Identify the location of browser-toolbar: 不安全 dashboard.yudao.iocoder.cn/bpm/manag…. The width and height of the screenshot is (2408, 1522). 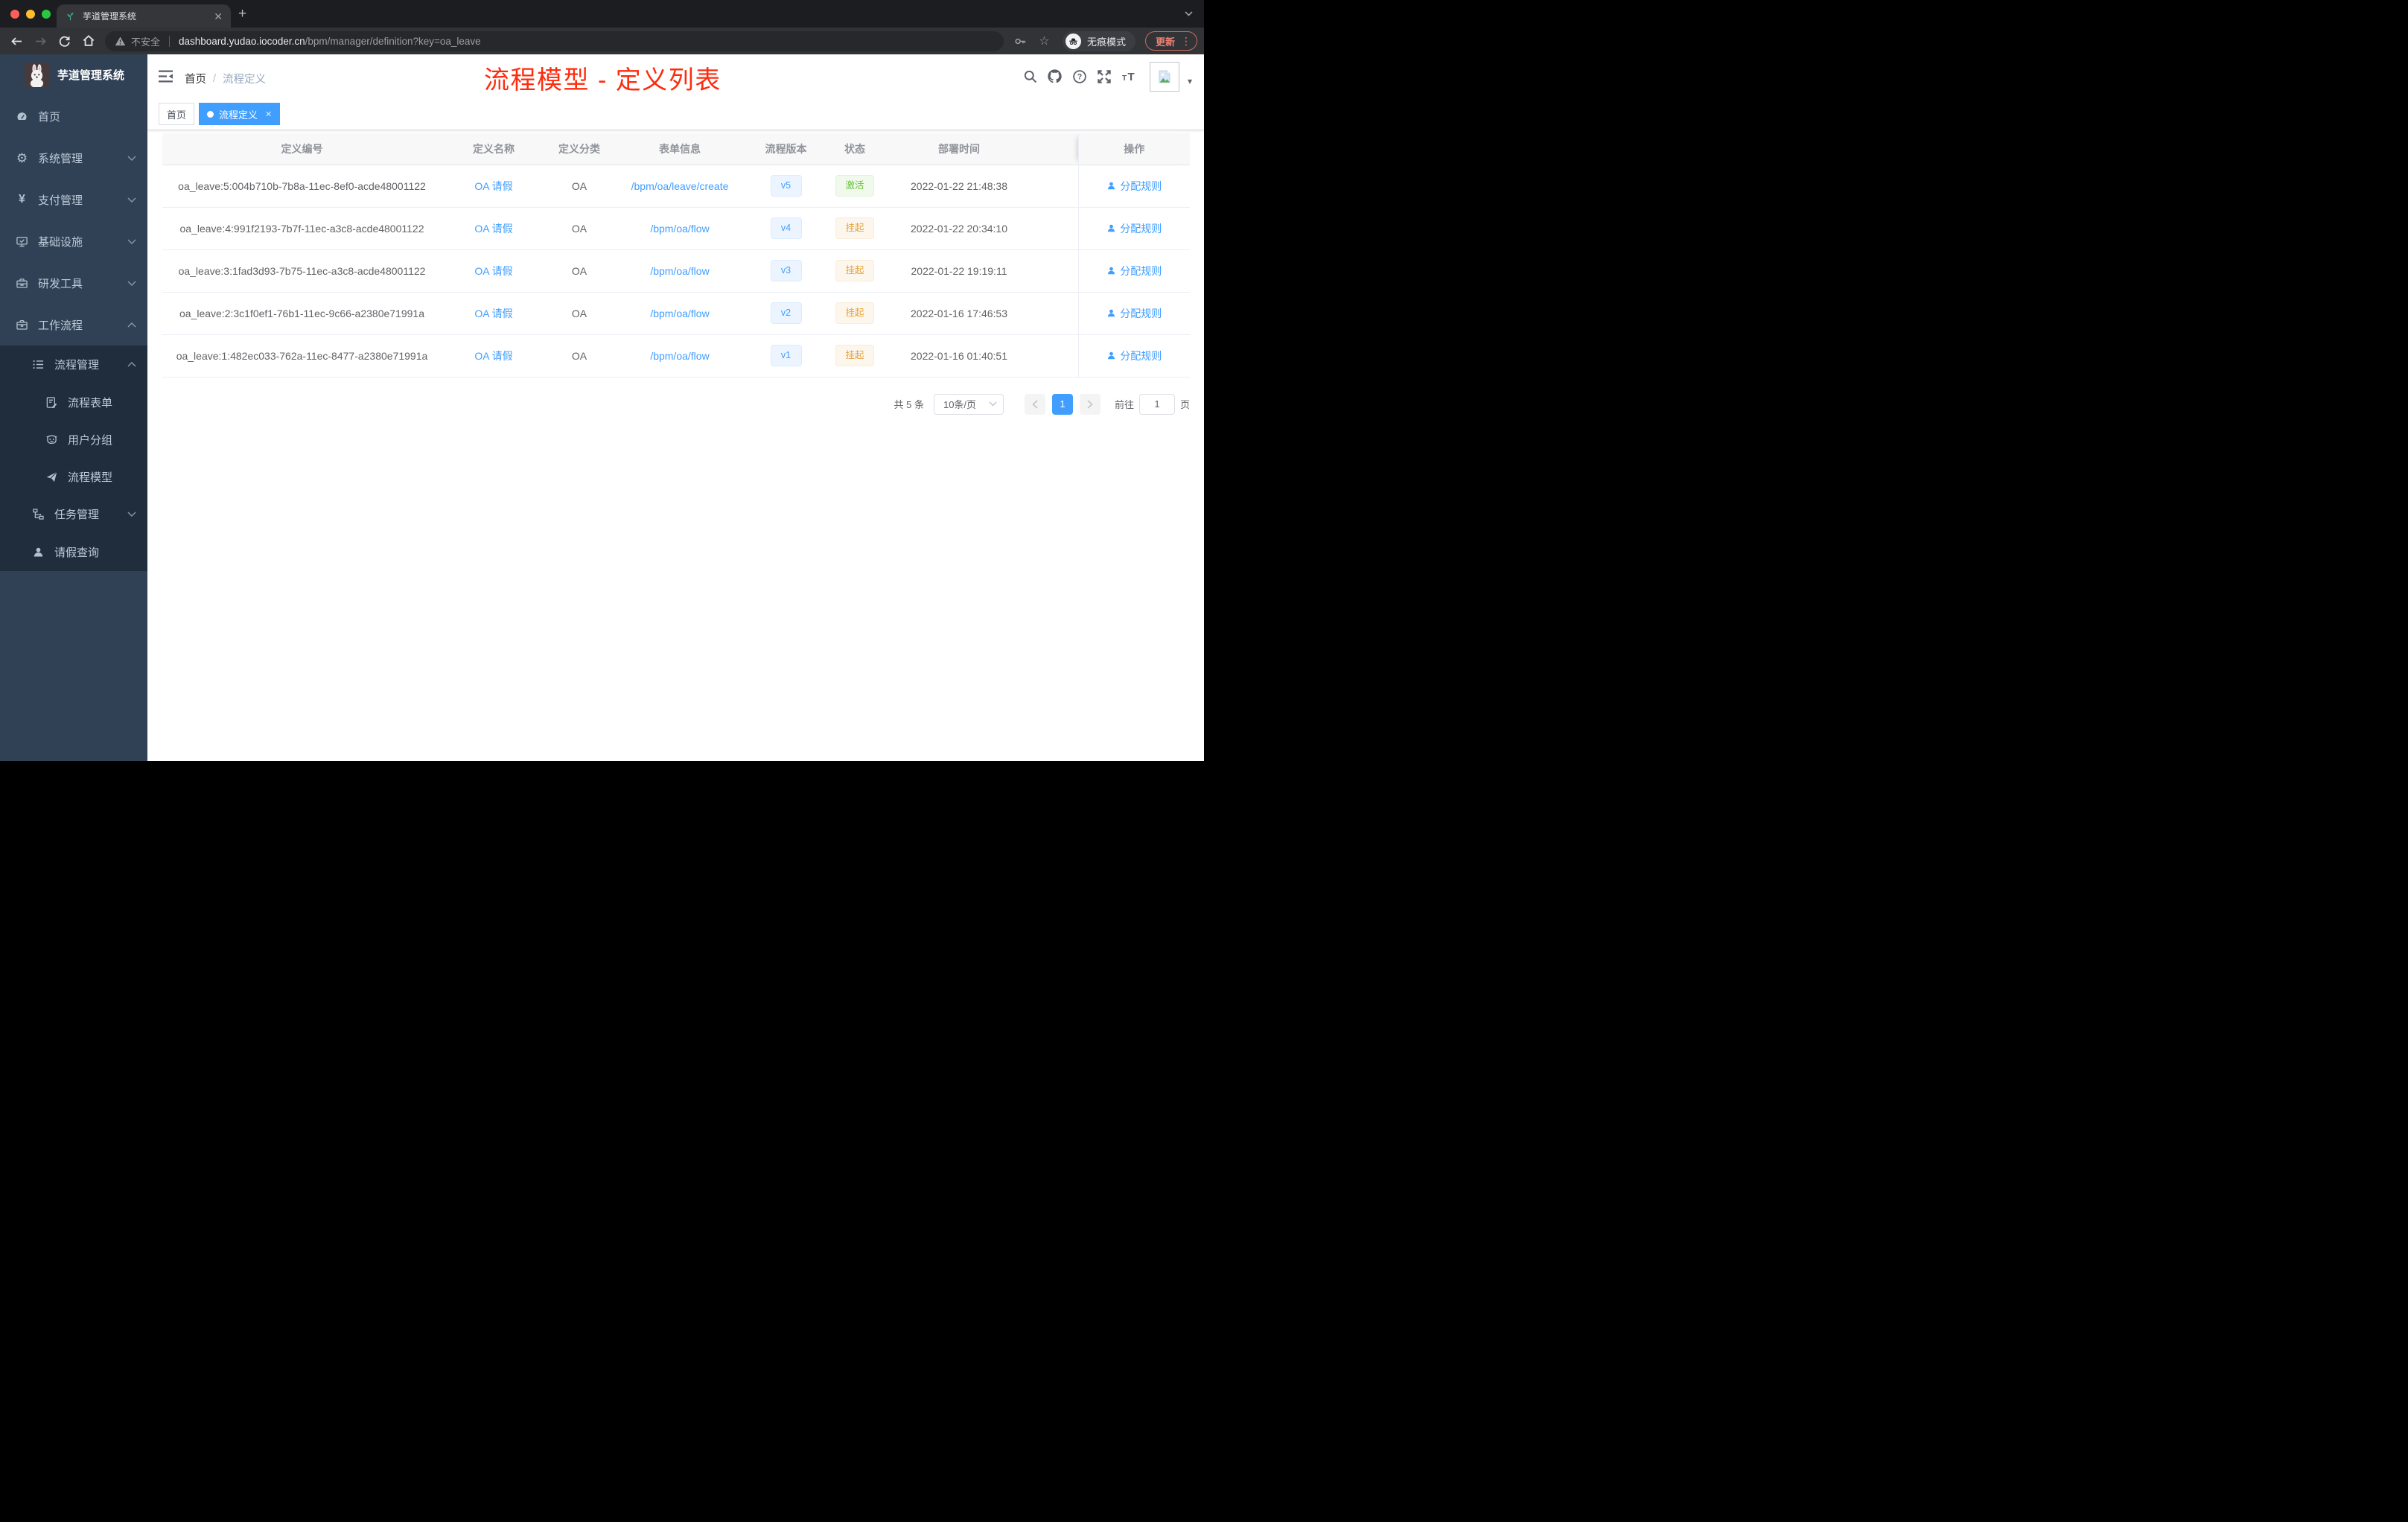
(602, 41).